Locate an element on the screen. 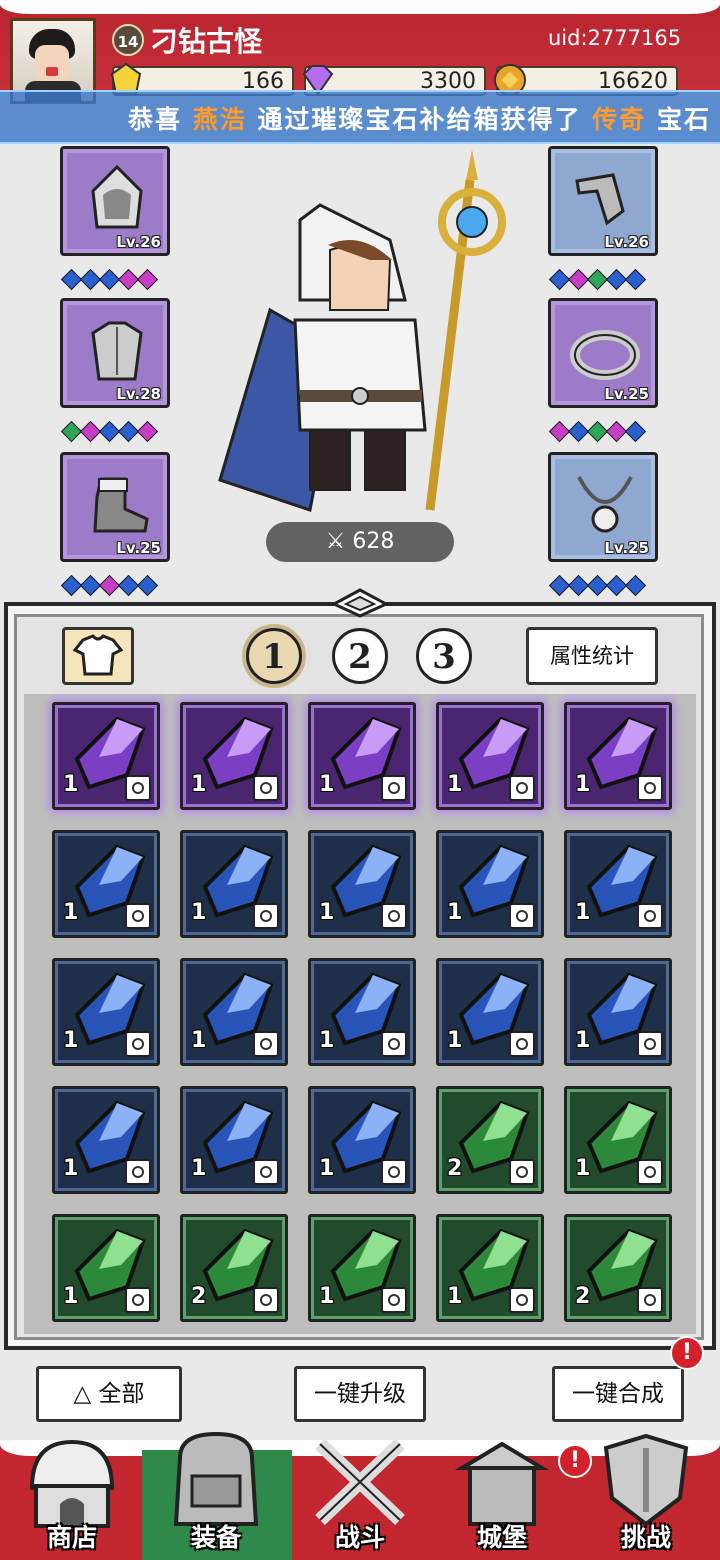  arrow-up-icon: △ is located at coordinates (82, 1394).